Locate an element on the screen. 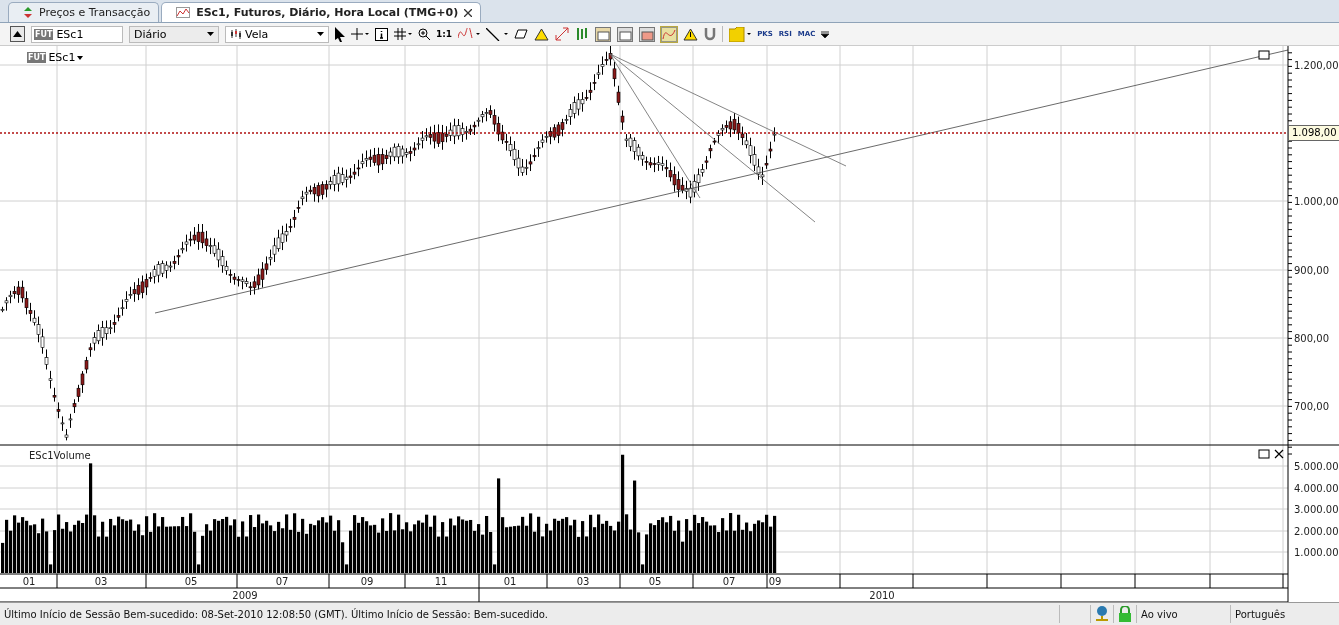  axis-label: 800,00 is located at coordinates (1311, 338).